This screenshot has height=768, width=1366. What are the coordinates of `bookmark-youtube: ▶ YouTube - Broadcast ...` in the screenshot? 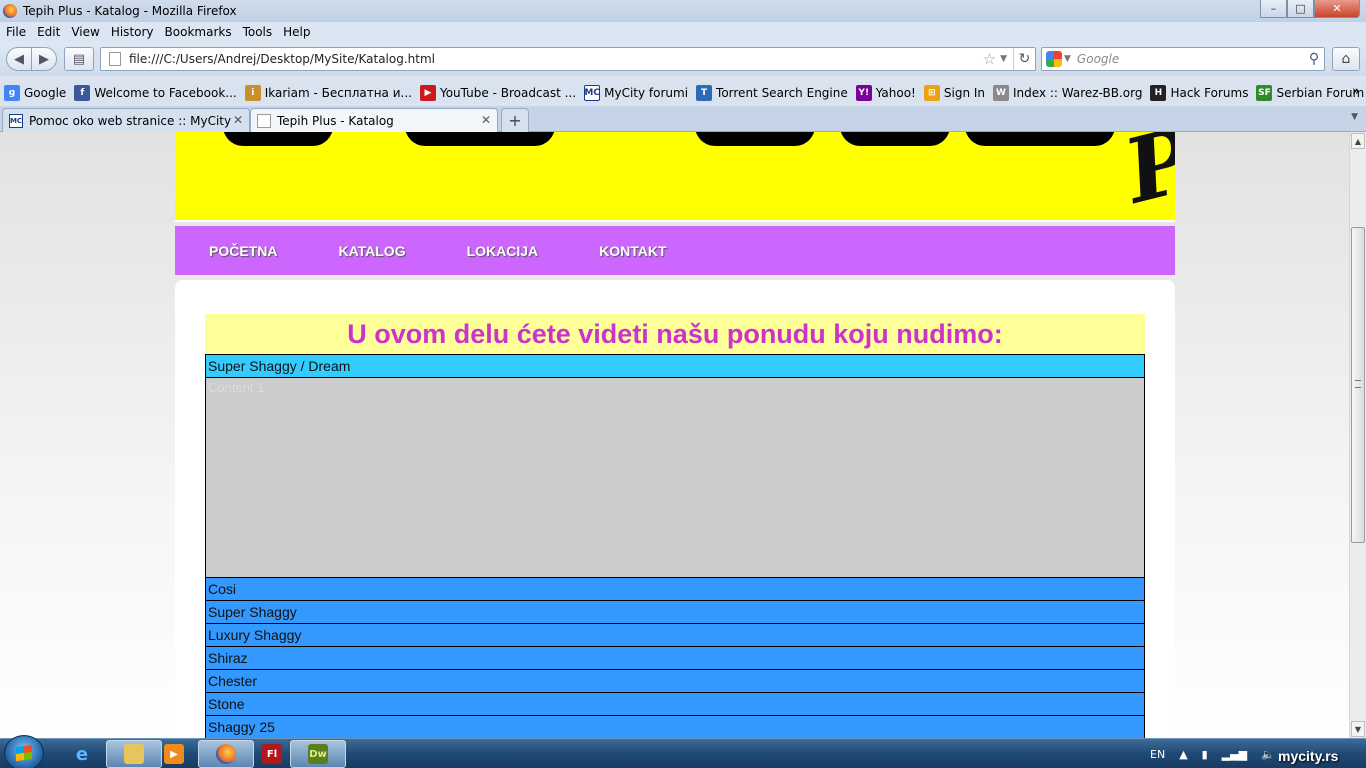 It's located at (497, 93).